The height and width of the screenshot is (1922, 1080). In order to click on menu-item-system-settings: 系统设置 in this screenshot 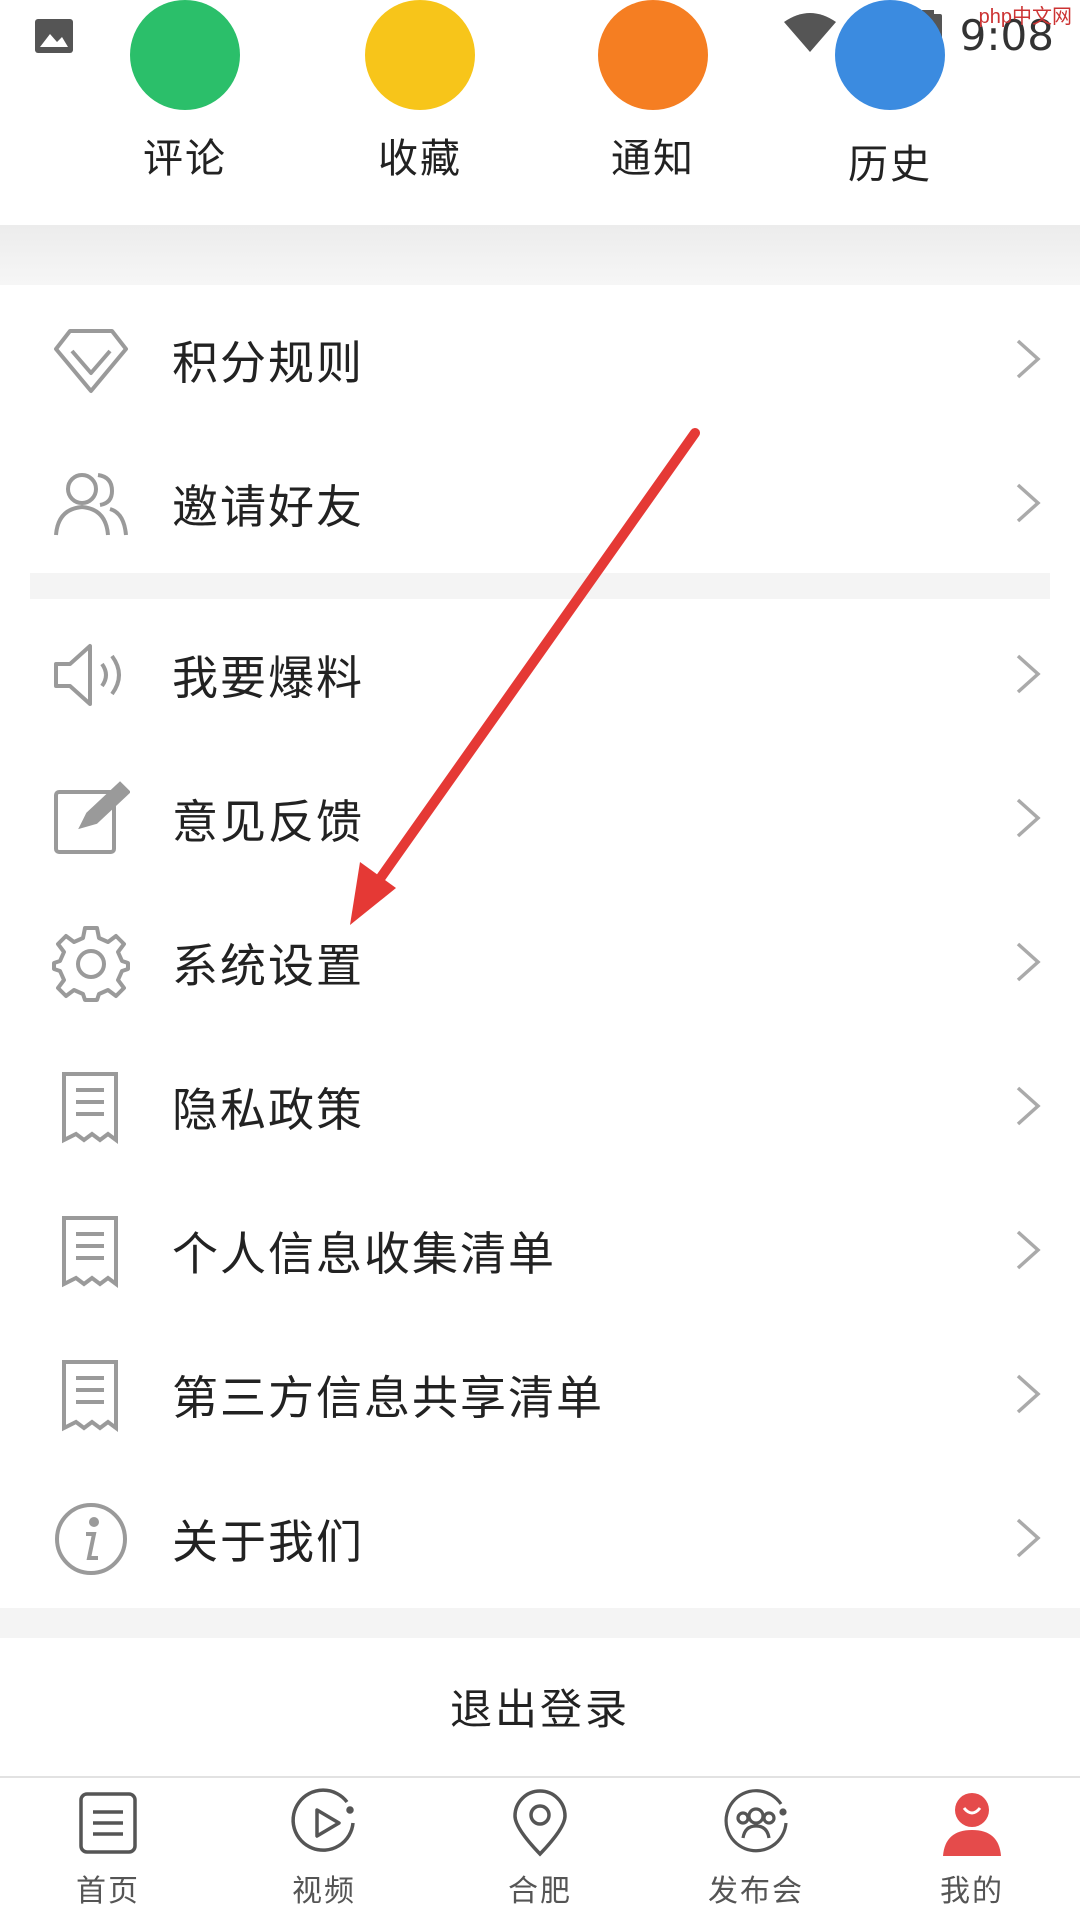, I will do `click(540, 960)`.